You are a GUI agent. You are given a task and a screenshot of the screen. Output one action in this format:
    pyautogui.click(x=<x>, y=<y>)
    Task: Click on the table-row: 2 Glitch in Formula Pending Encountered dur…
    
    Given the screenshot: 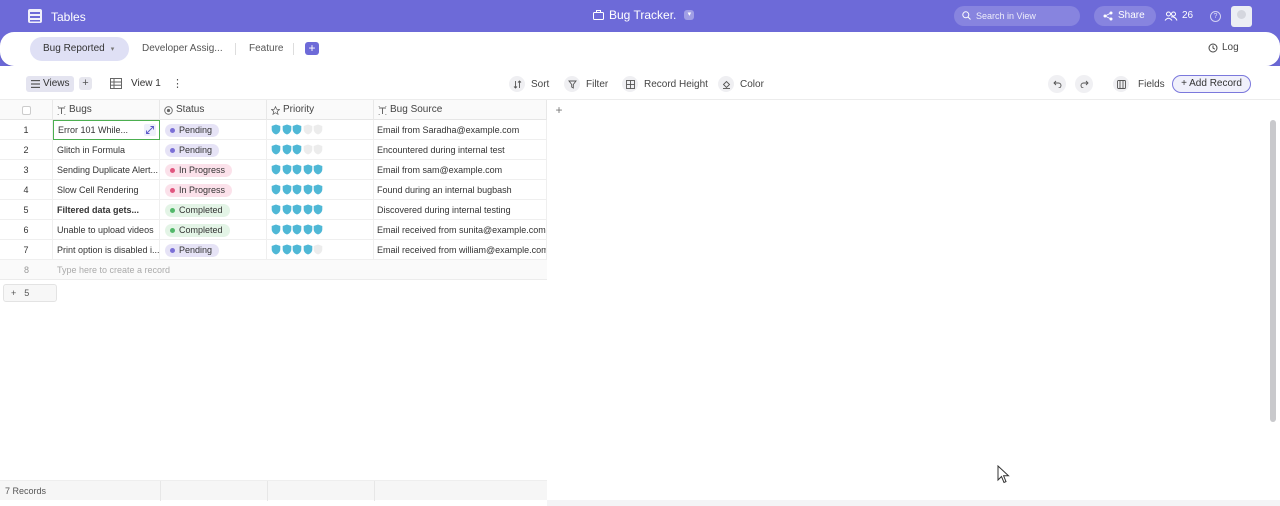 What is the action you would take?
    pyautogui.click(x=273, y=150)
    